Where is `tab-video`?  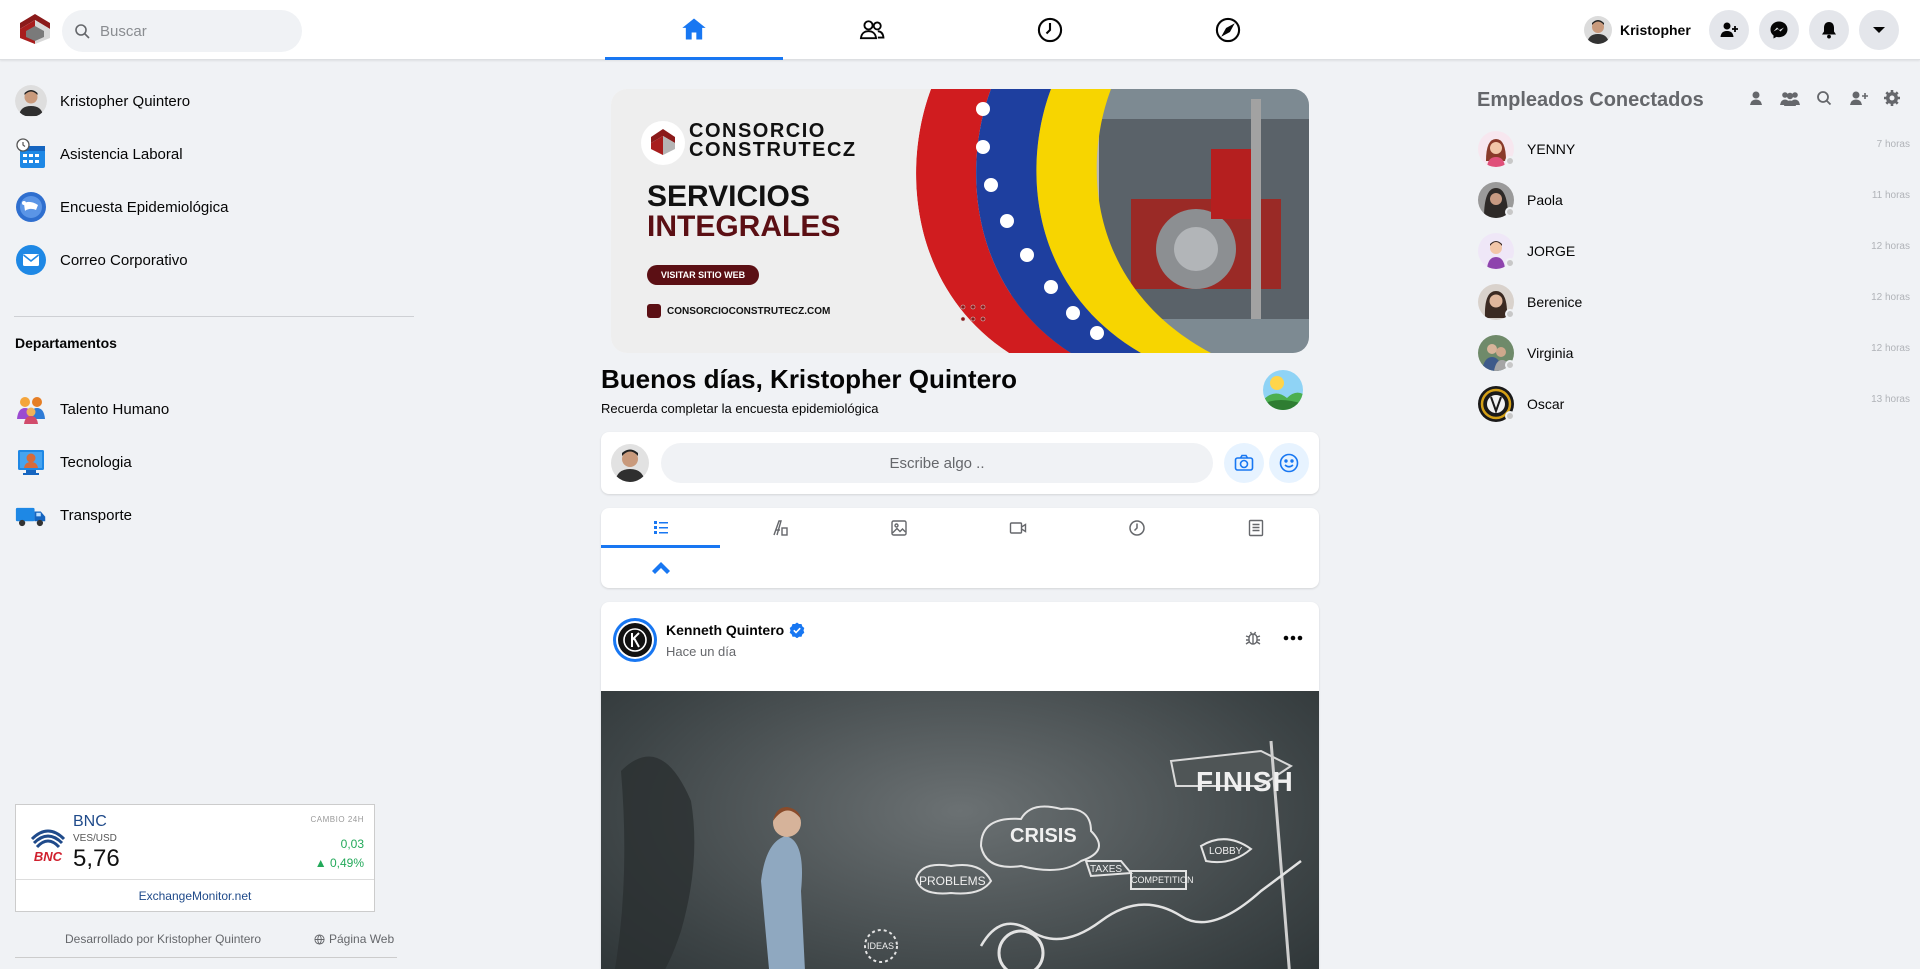 tab-video is located at coordinates (1017, 528).